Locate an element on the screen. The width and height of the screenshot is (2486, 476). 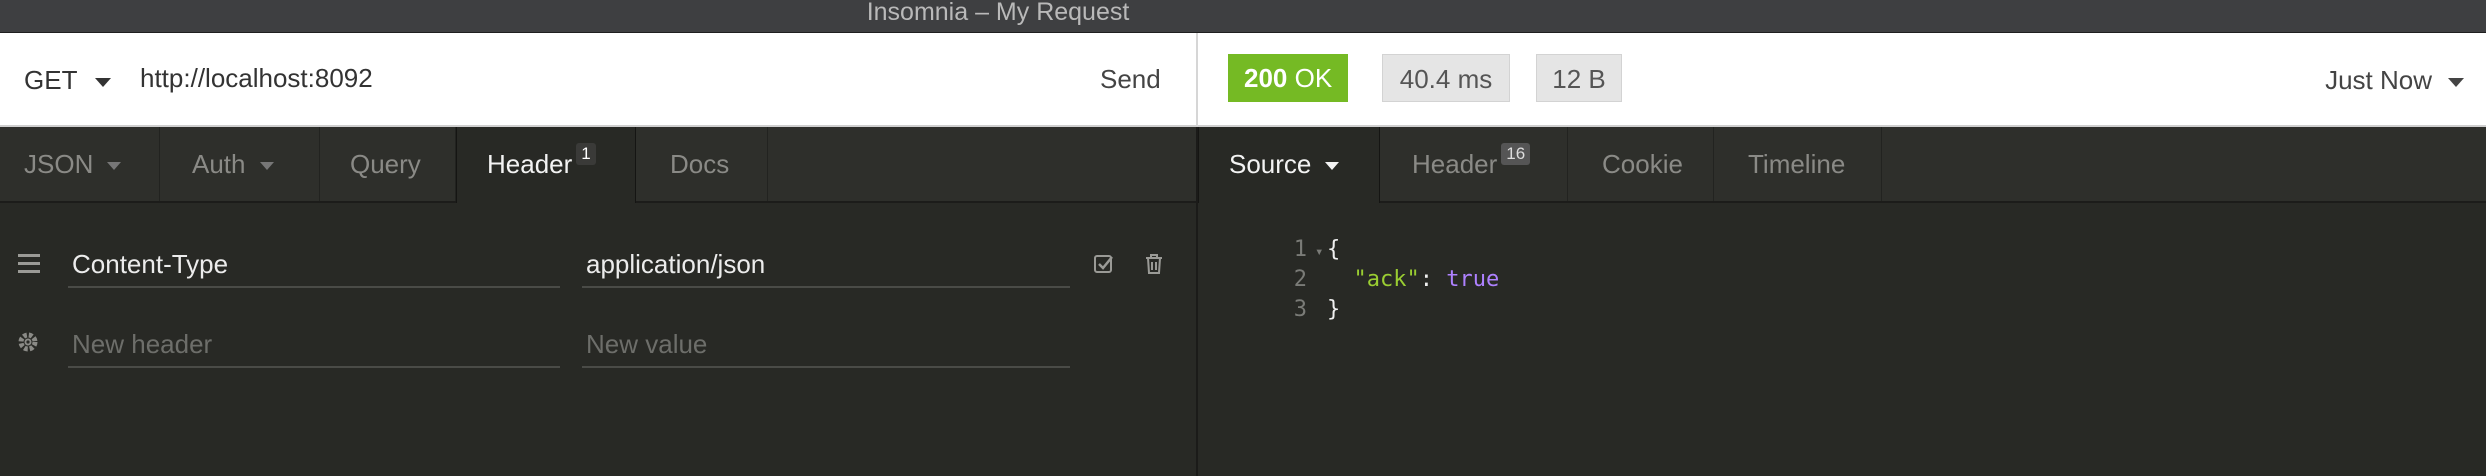
line-number: 3 is located at coordinates (1300, 309).